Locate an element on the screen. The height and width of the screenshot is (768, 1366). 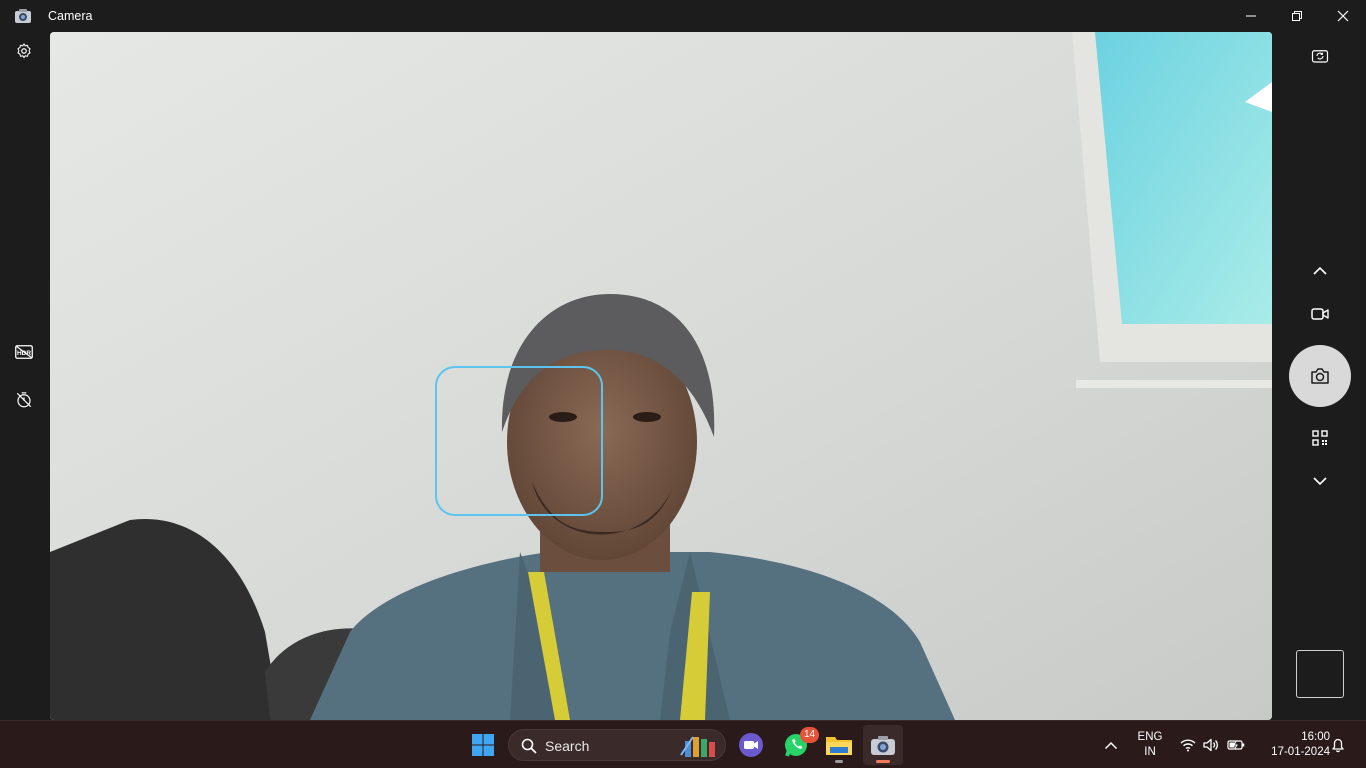
close-button is located at coordinates (1343, 16).